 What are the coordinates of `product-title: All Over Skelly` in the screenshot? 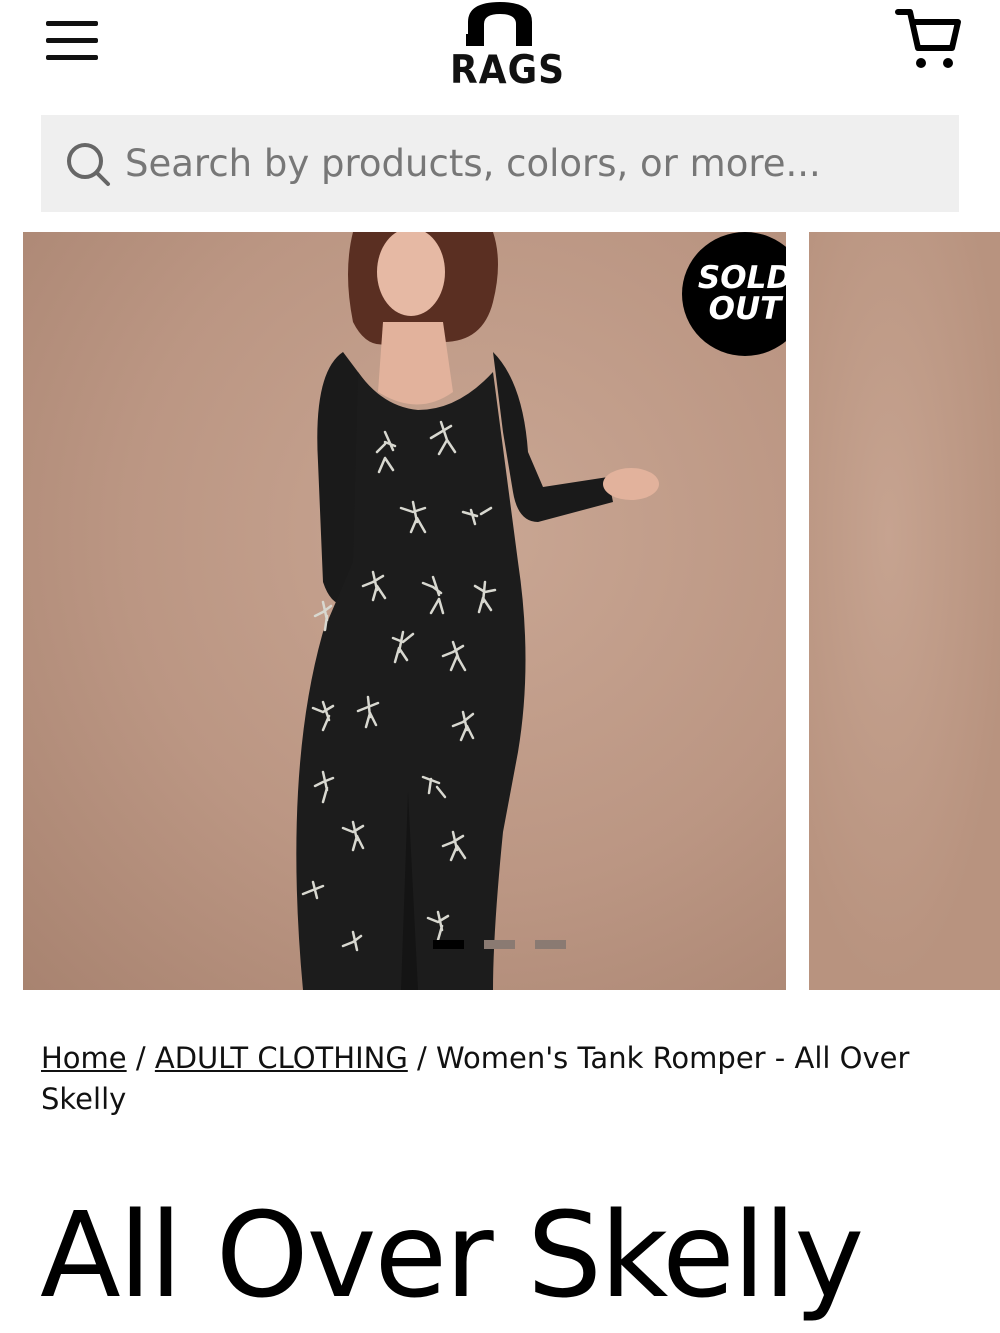 It's located at (452, 1255).